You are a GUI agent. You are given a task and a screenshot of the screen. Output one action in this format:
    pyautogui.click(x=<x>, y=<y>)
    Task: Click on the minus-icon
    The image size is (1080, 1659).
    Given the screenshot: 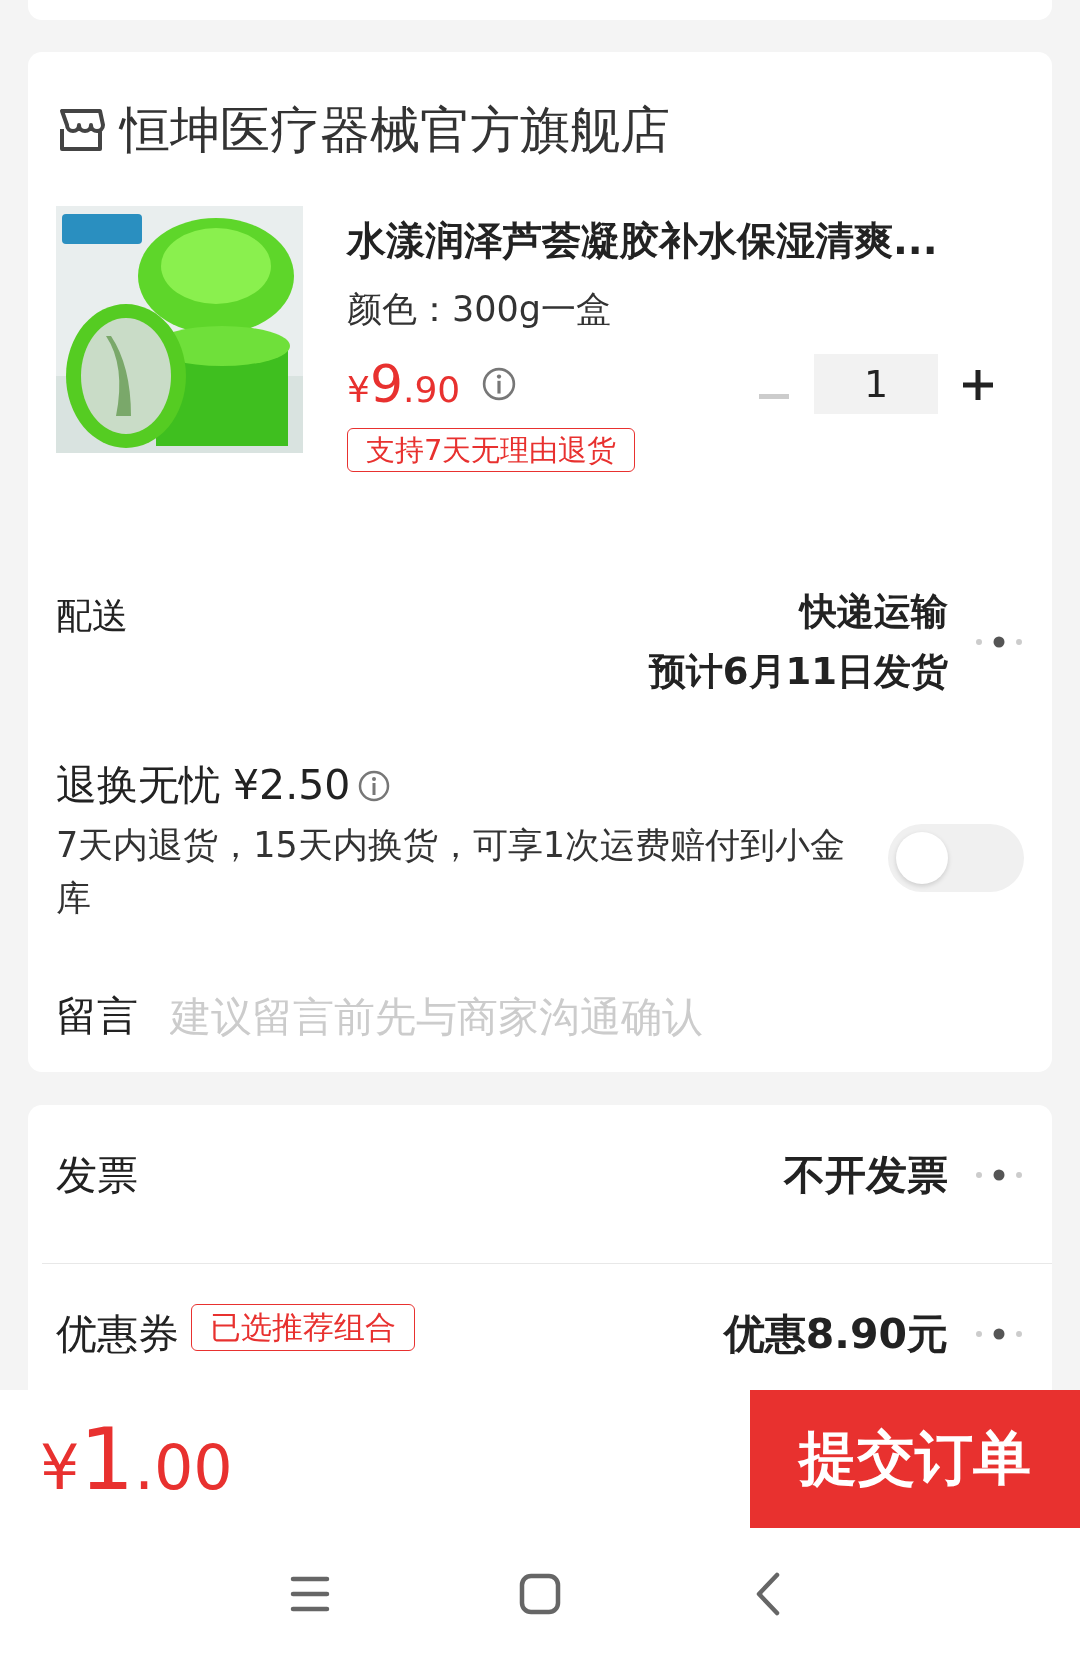 What is the action you would take?
    pyautogui.click(x=774, y=397)
    